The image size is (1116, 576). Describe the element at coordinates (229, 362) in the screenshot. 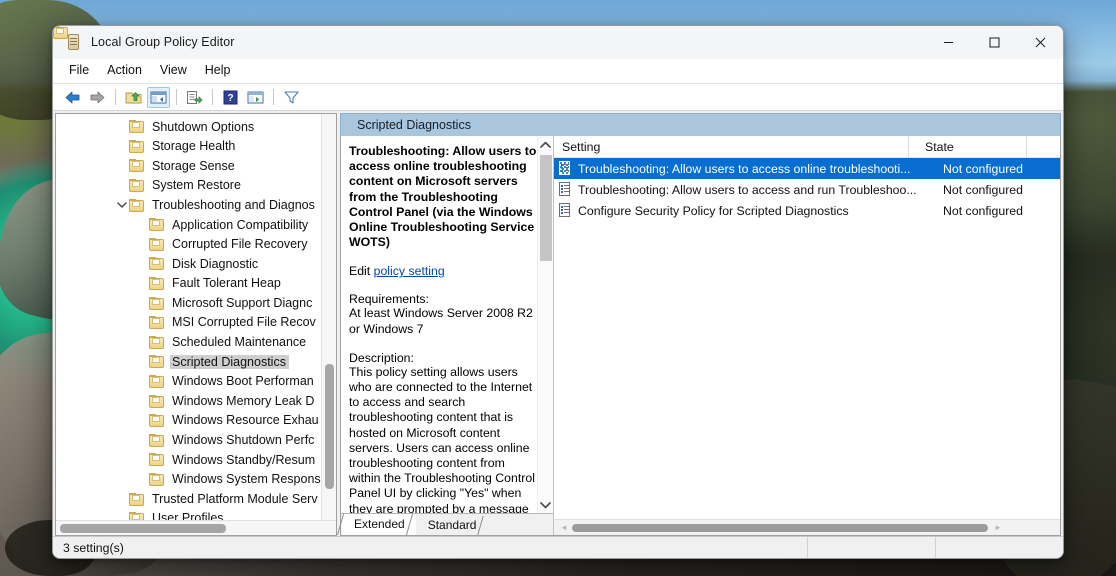

I see `tree-item-label: Scripted Diagnostics` at that location.